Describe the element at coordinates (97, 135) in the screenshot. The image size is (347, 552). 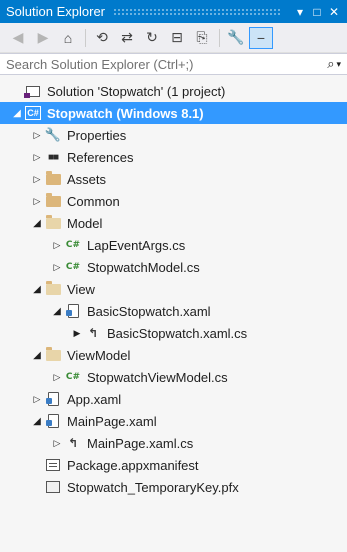
I see `tree-item-label: Properties` at that location.